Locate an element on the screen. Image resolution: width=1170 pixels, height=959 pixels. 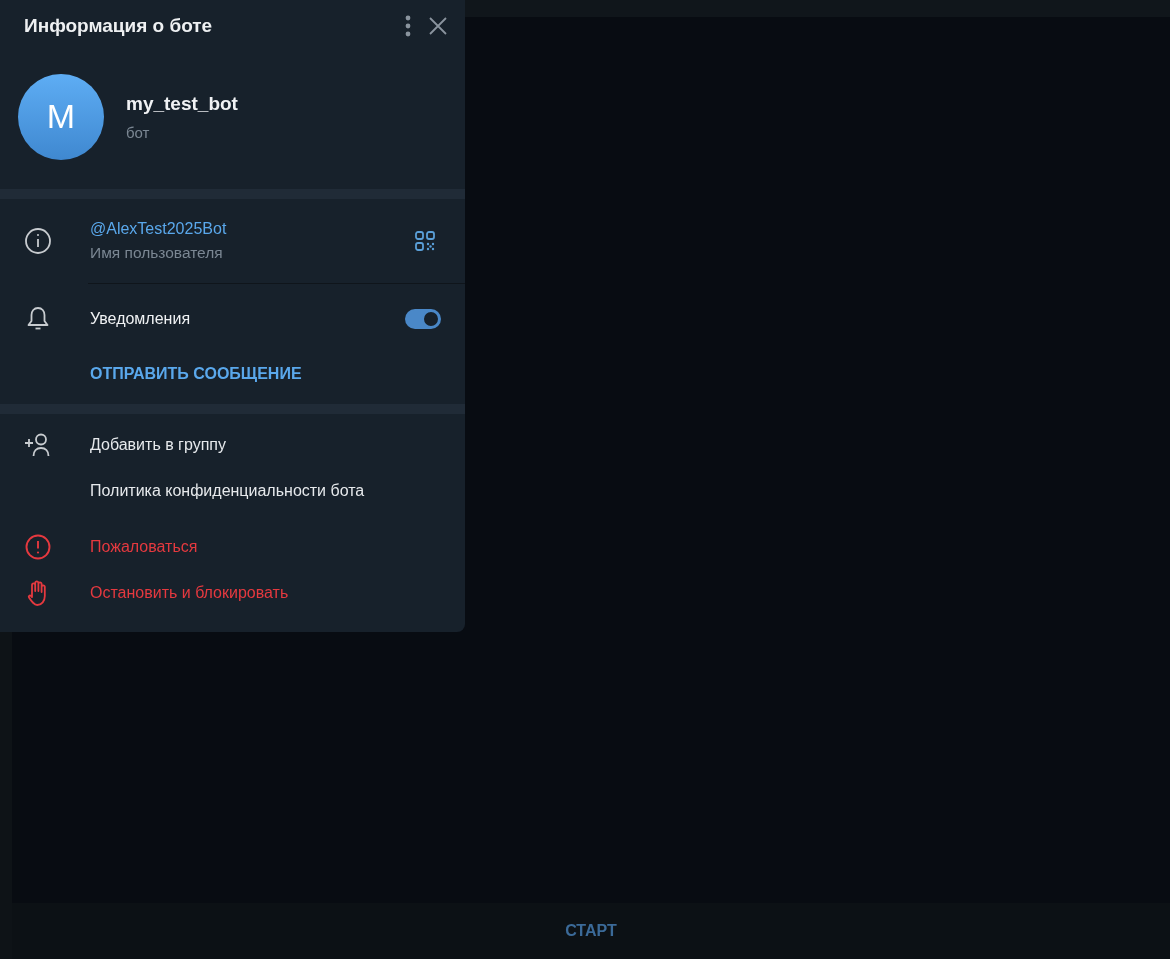
notifications-toggle is located at coordinates (423, 319).